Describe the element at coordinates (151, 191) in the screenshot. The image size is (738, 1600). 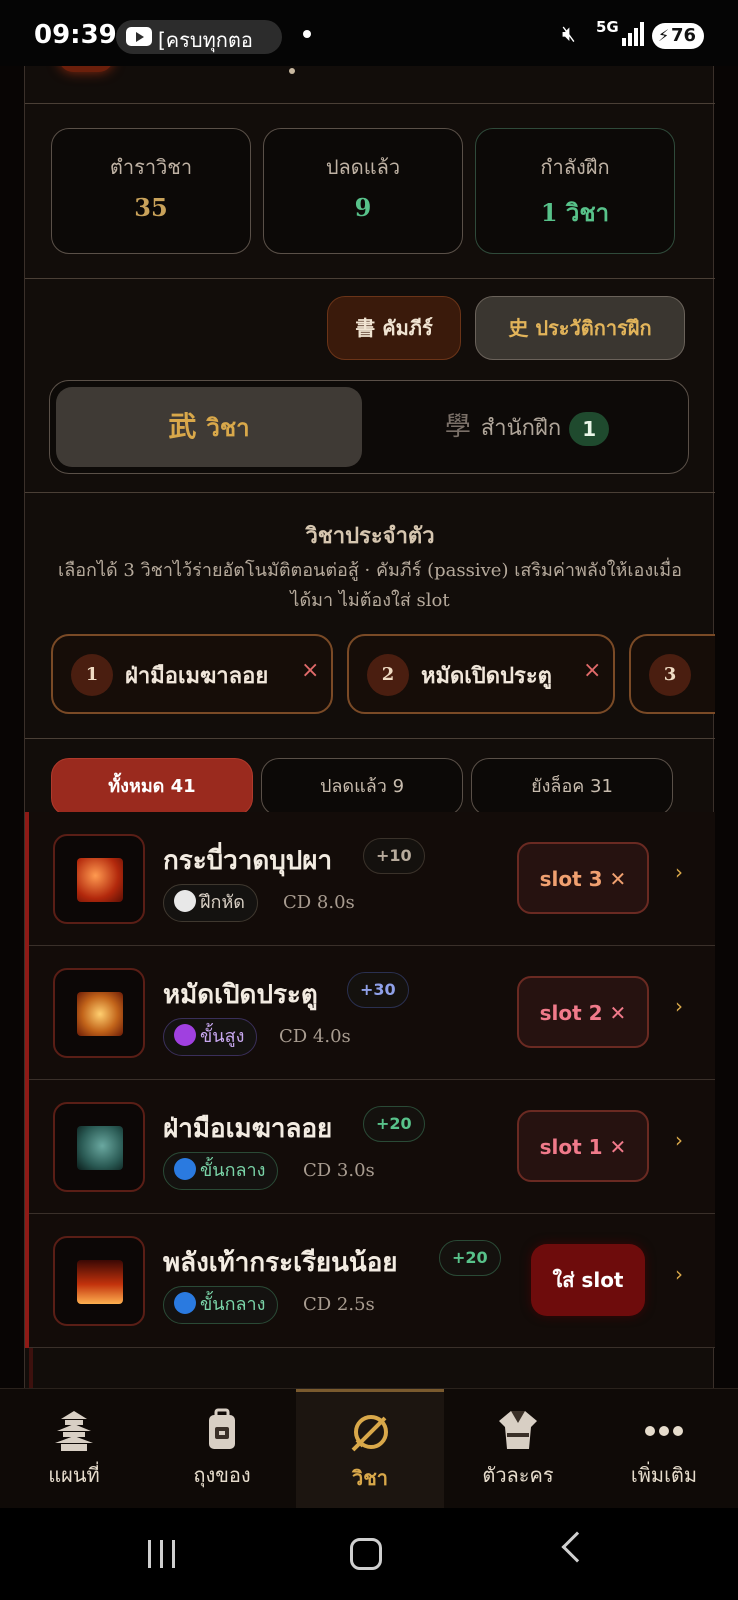
I see `stat-skill-books: ตำราวิชา 35` at that location.